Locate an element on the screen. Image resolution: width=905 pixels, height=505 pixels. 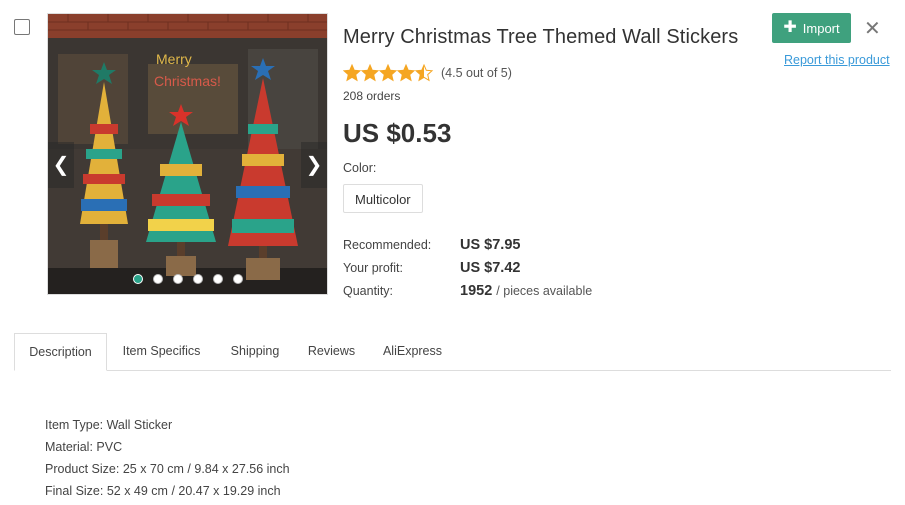
color-label: Color: is located at coordinates (360, 168).